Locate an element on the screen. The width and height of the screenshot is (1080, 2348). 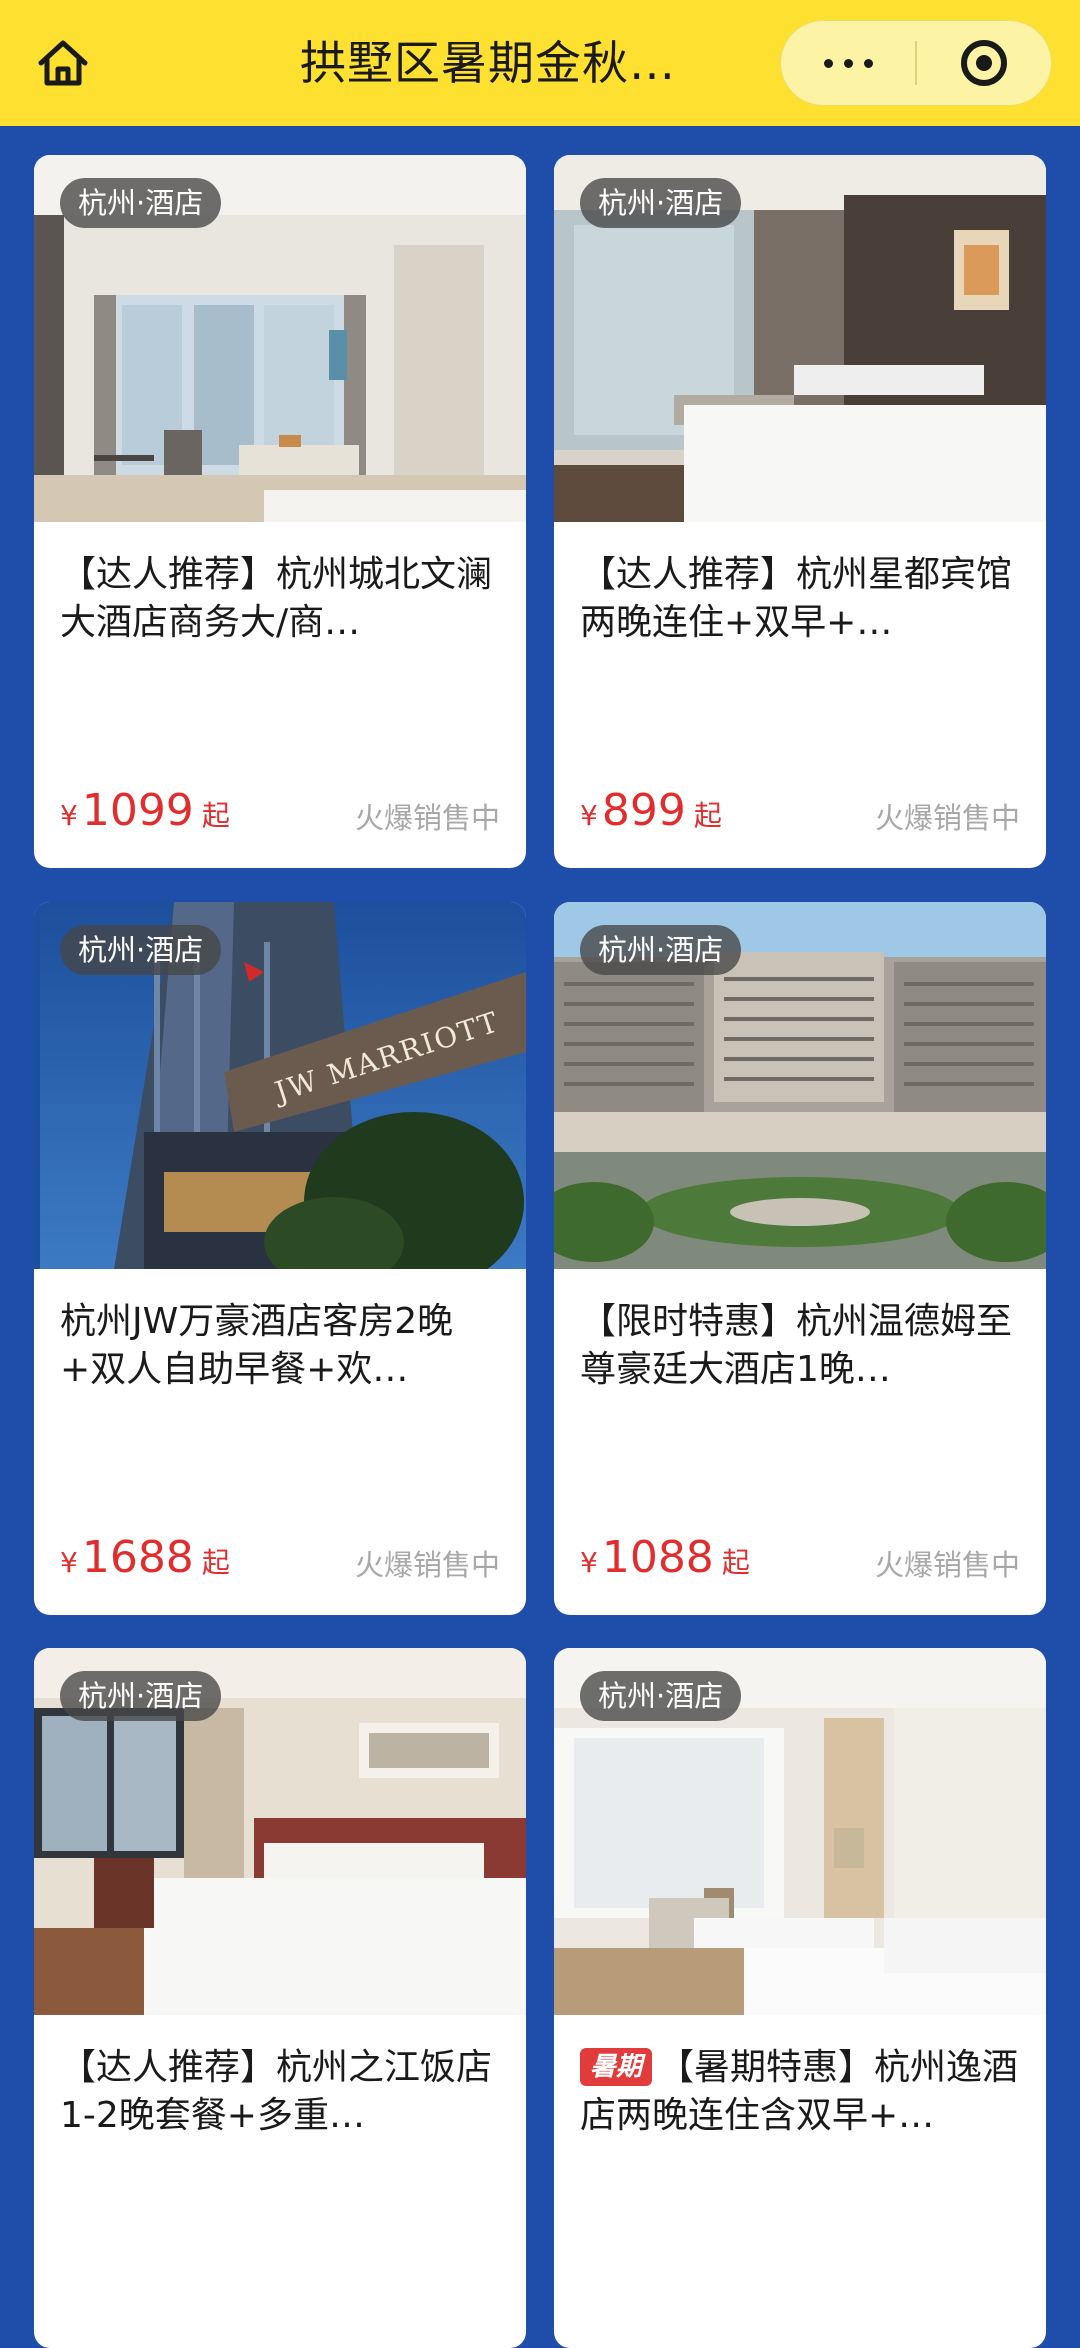
more-button is located at coordinates (848, 63).